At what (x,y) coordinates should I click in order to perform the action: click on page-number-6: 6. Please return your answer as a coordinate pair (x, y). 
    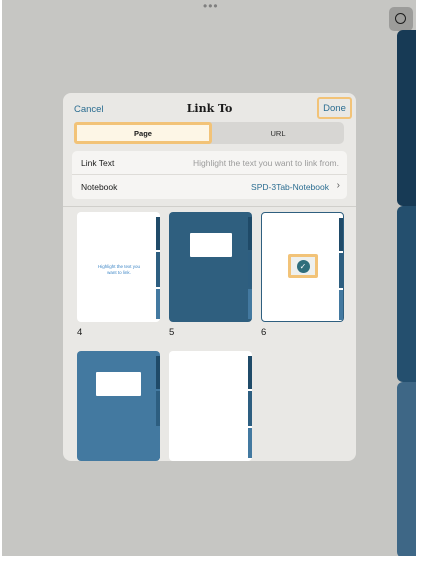
    Looking at the image, I should click on (264, 332).